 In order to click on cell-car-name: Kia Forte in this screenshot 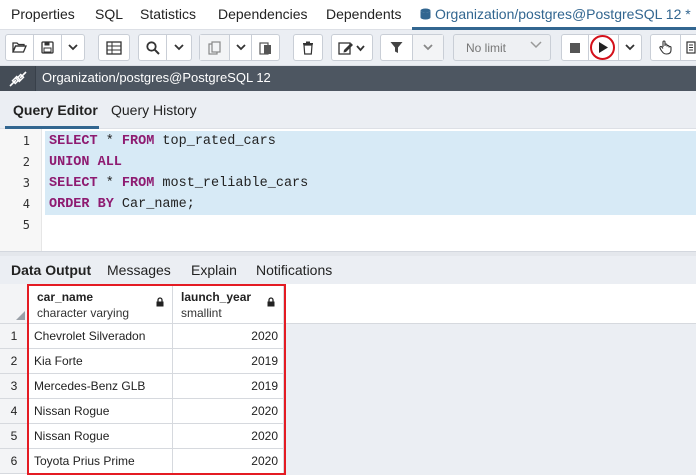, I will do `click(101, 361)`.